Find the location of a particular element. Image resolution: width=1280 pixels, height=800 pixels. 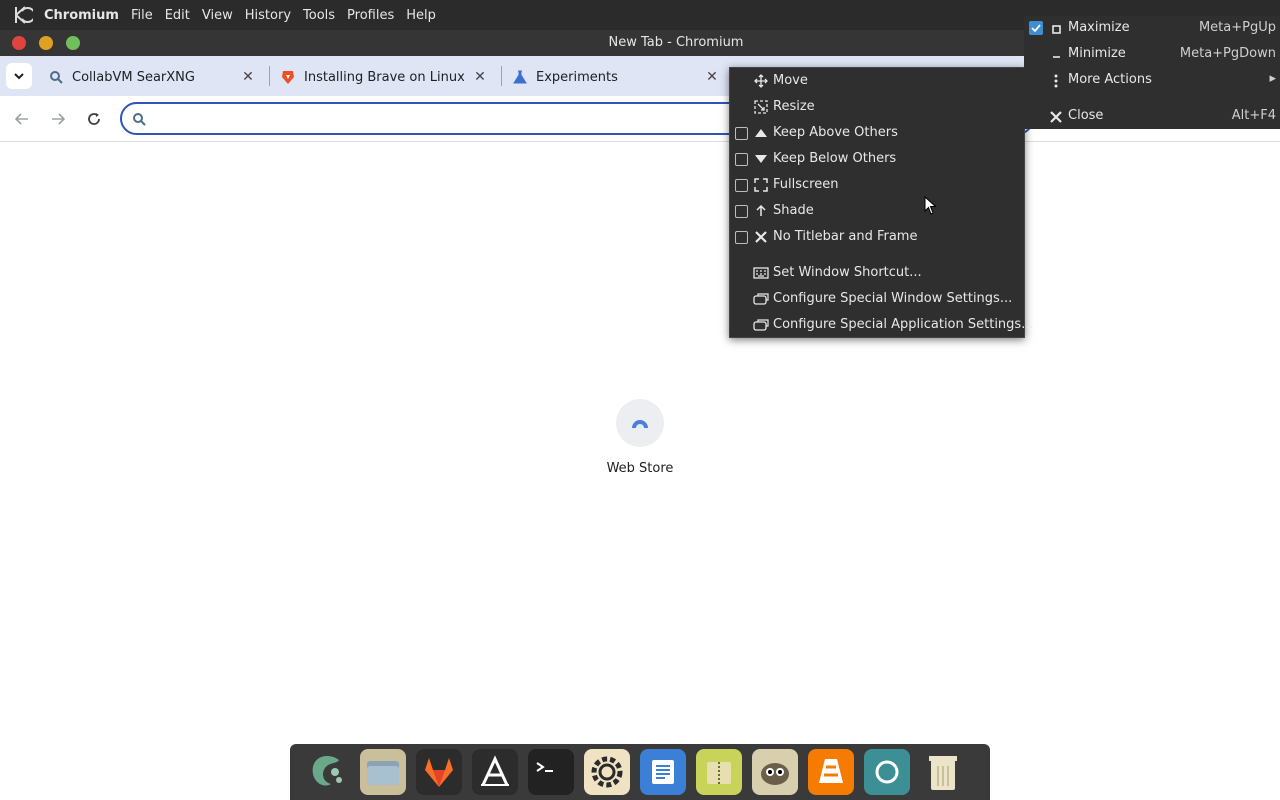

shortcut-label: Web Store is located at coordinates (640, 468).